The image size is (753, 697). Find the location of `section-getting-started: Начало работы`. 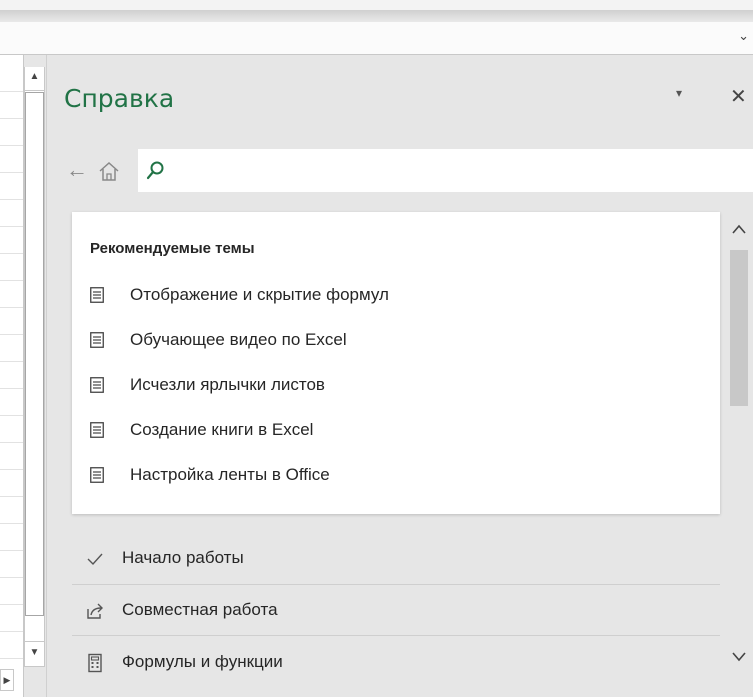

section-getting-started: Начало работы is located at coordinates (396, 559).